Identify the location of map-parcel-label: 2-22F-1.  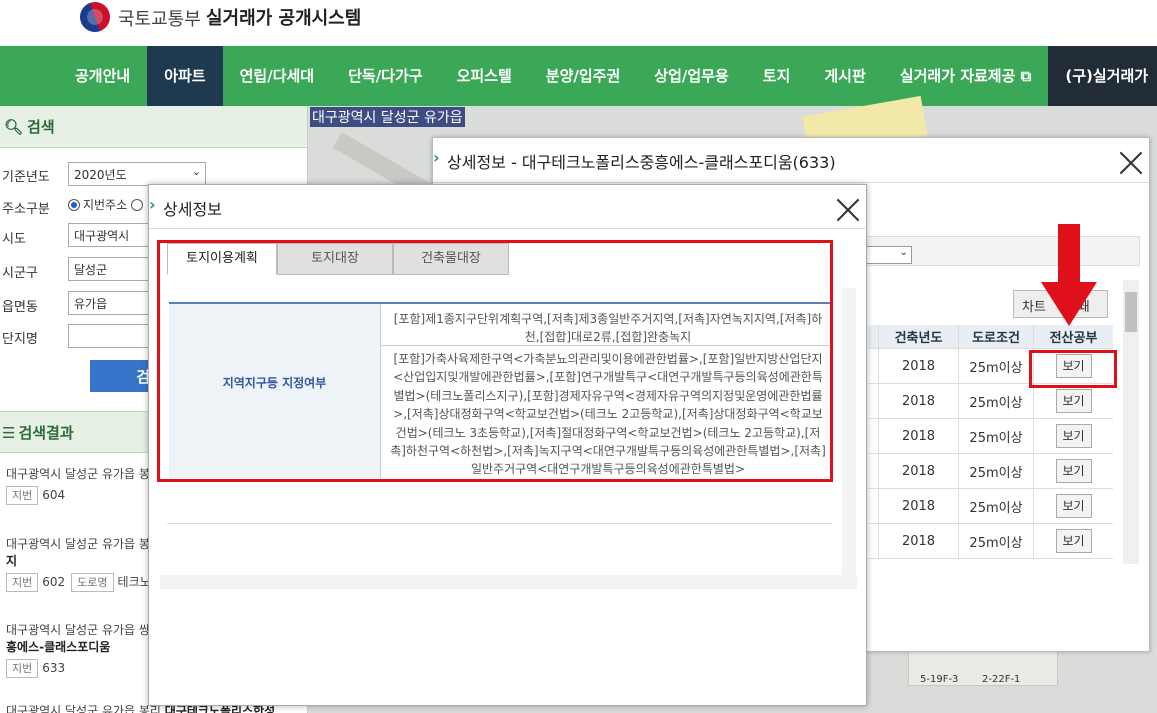
(1001, 679).